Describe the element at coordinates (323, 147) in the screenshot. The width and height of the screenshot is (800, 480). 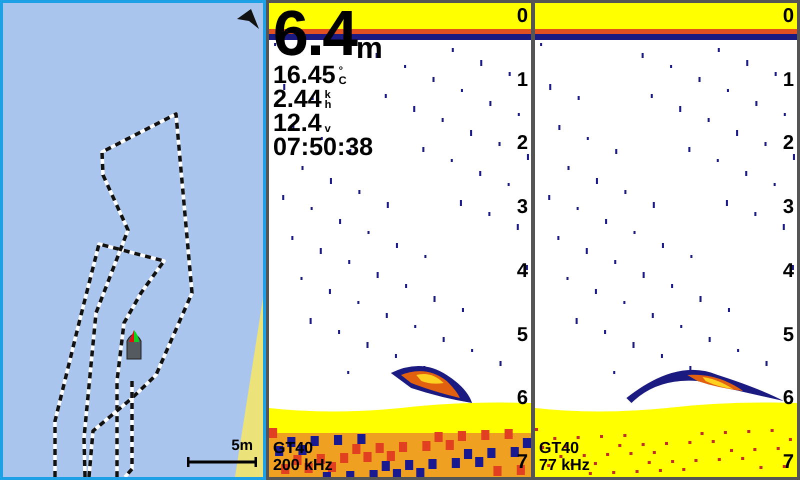
I see `data-readout: 07:50:38` at that location.